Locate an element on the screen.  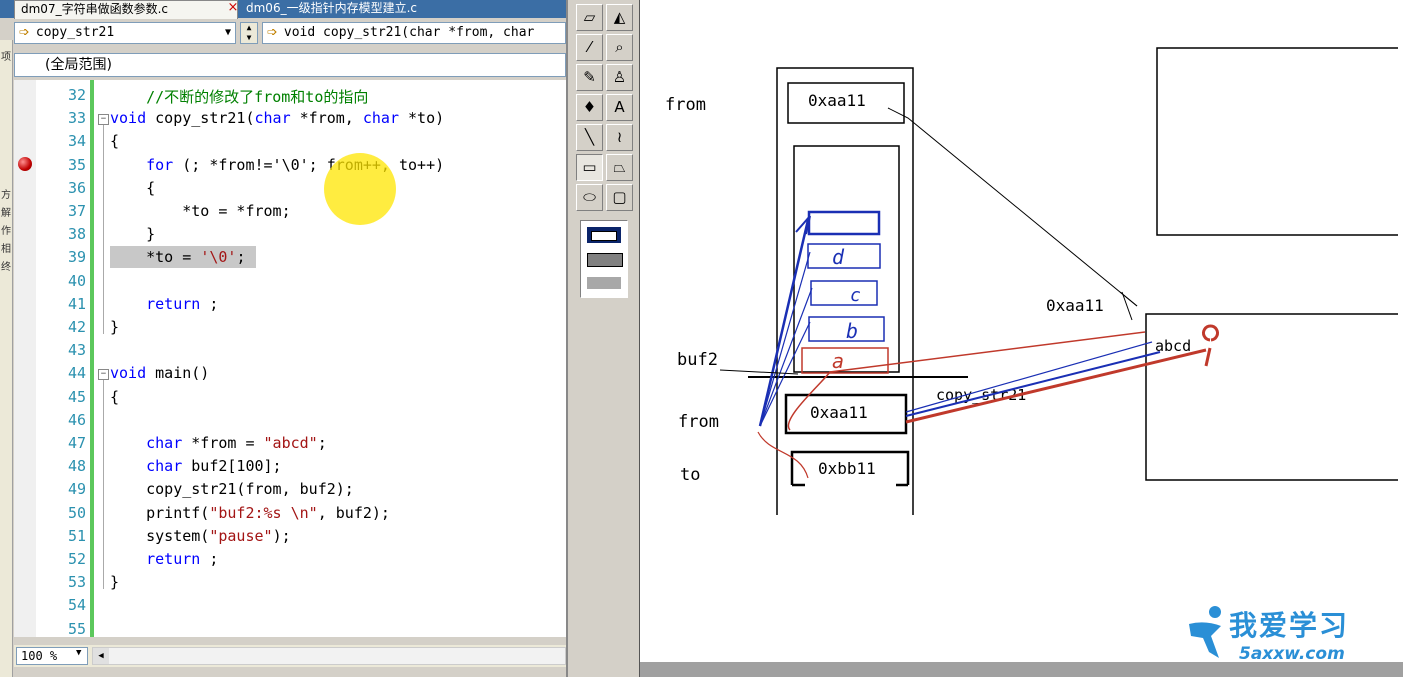
code-token: ); is located at coordinates (281, 535).